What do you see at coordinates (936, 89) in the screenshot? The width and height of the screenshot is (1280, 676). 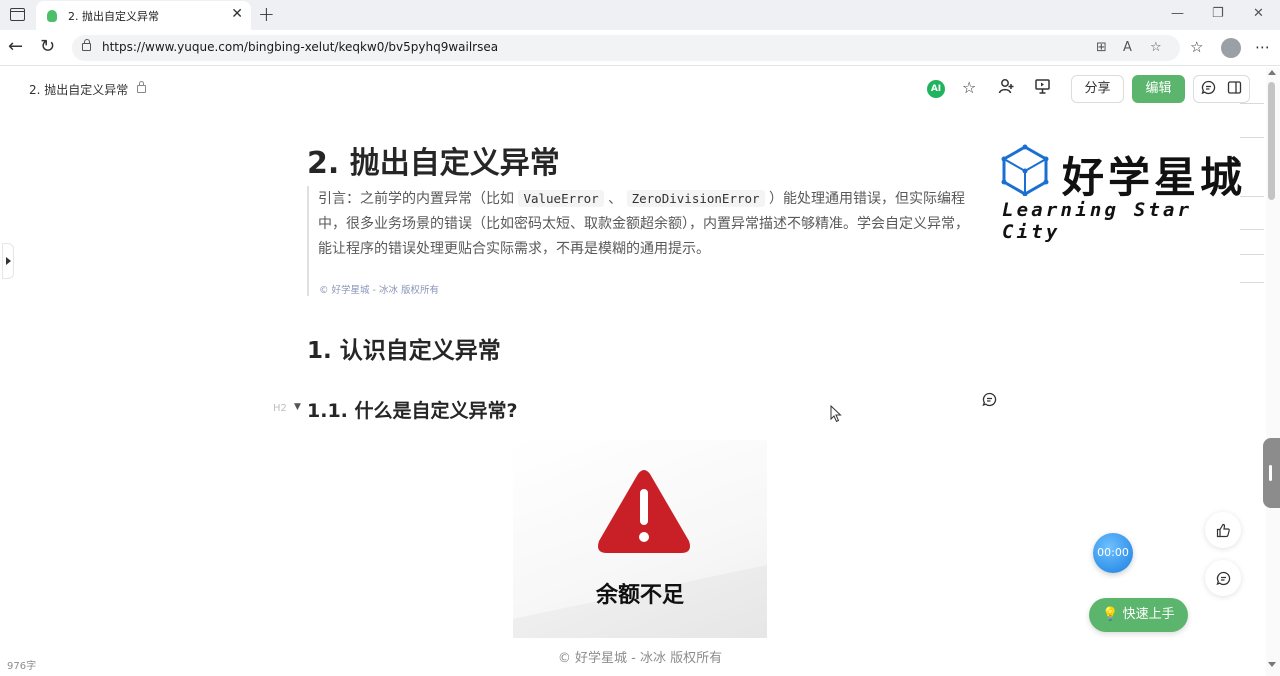 I see `ai-assistant-icon: AI` at bounding box center [936, 89].